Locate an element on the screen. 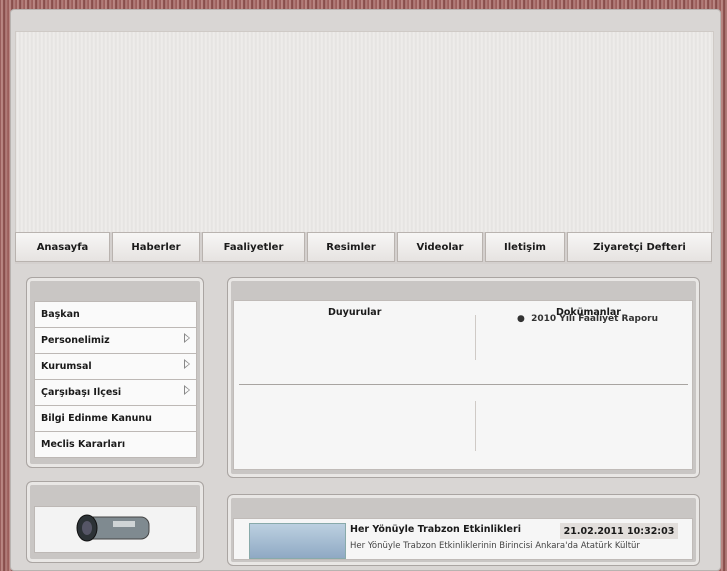 The width and height of the screenshot is (727, 571). news-thumbnail is located at coordinates (297, 541).